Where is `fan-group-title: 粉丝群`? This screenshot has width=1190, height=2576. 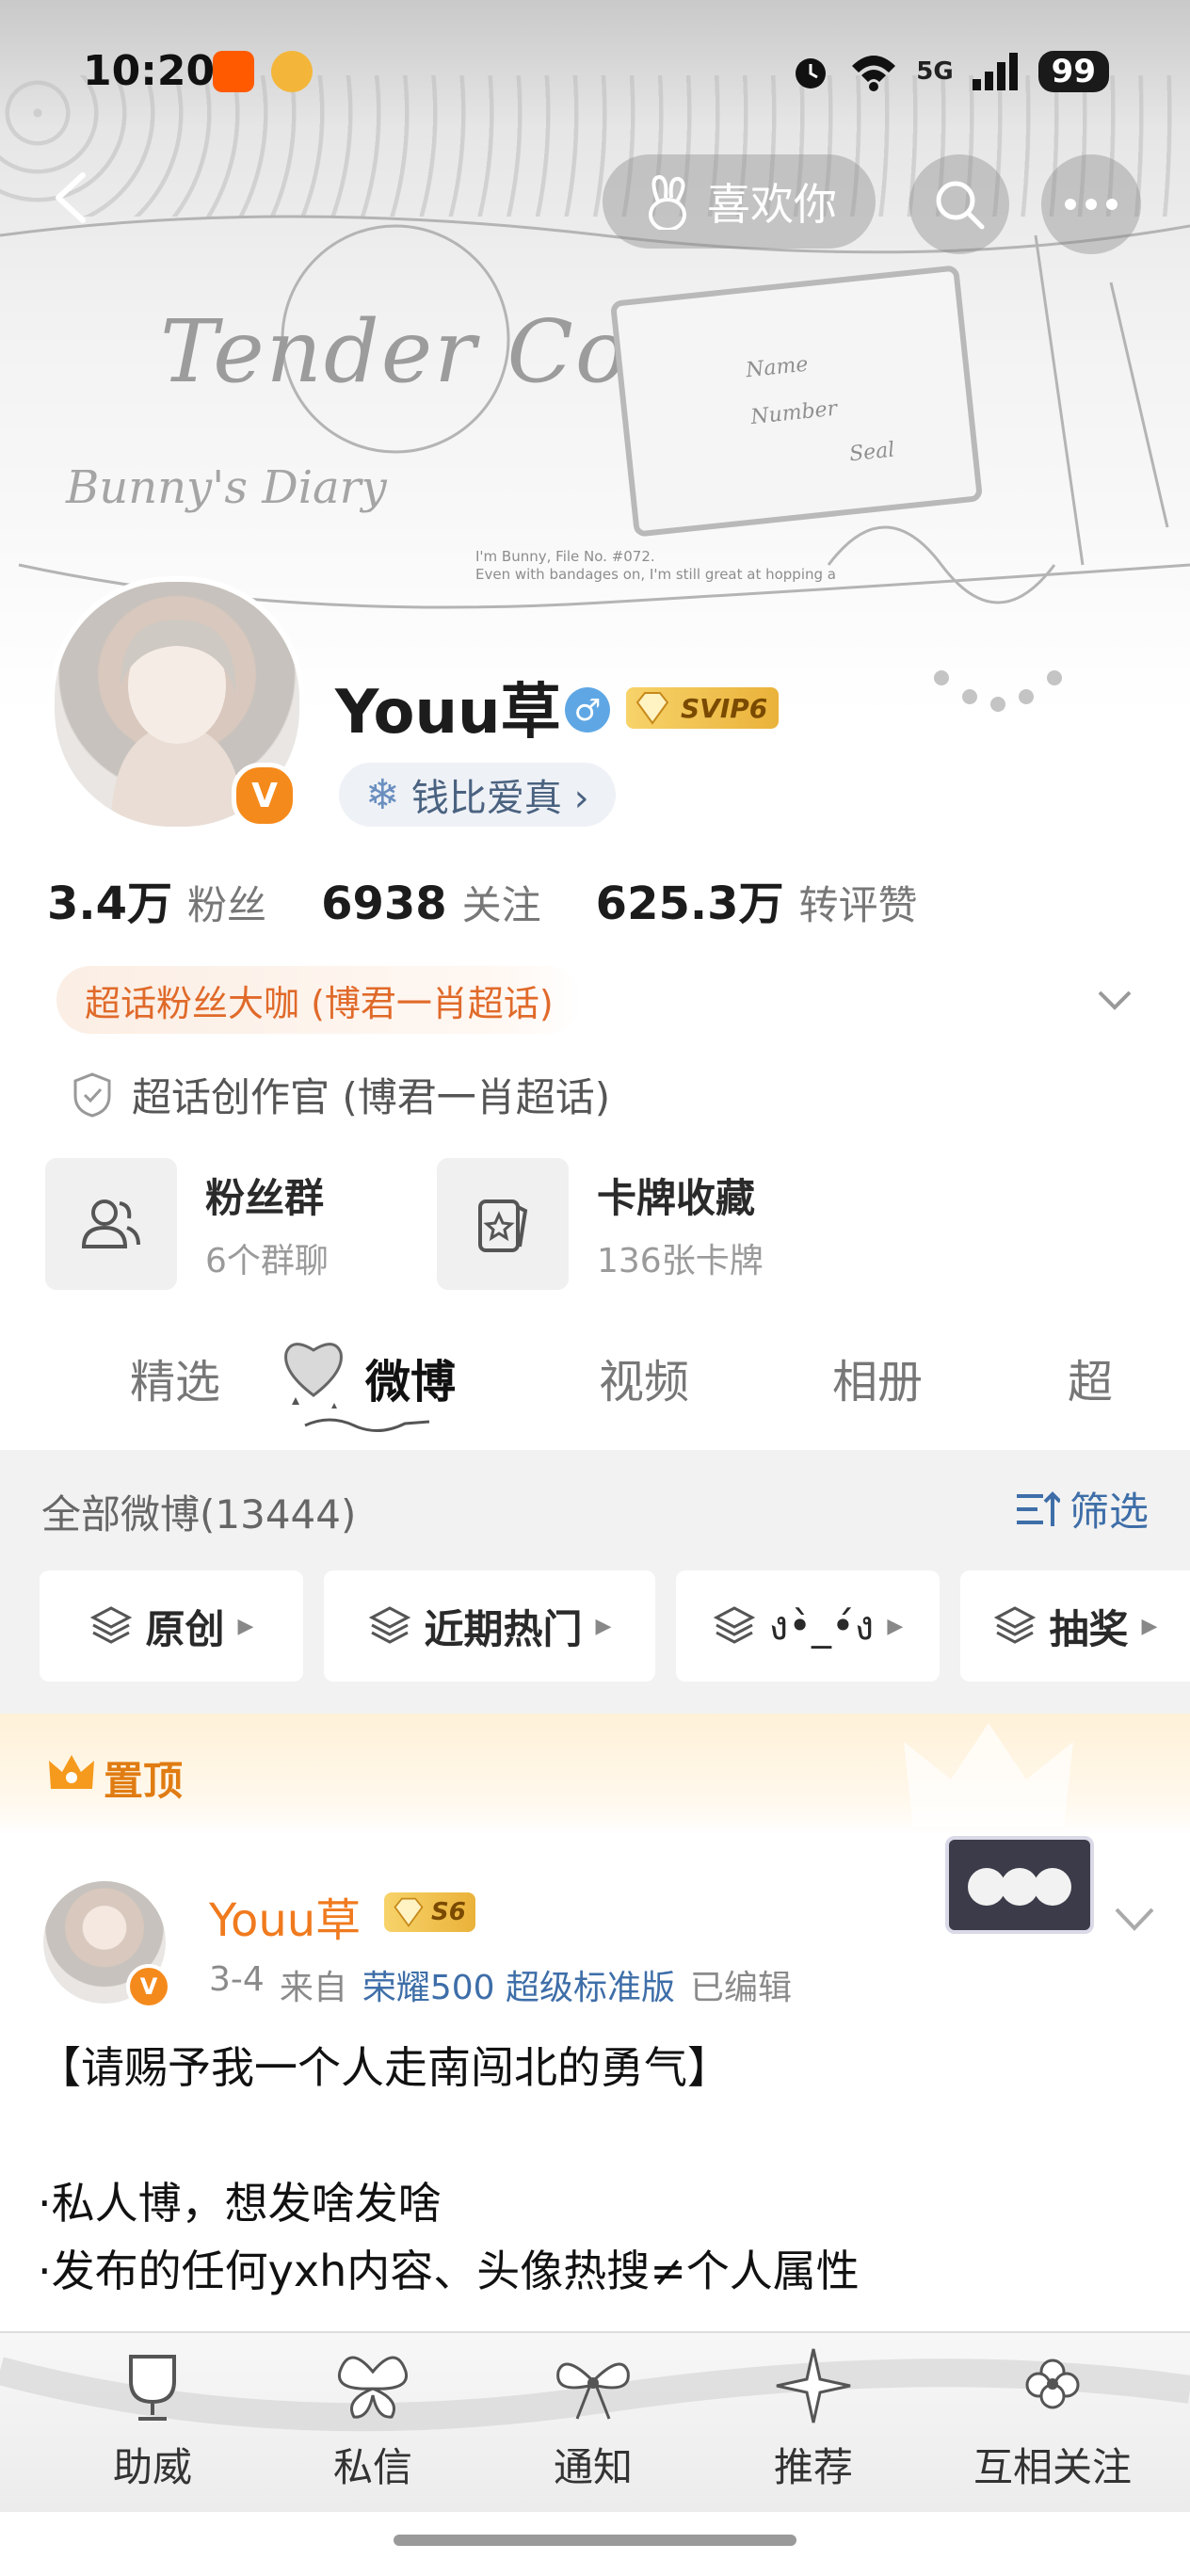
fan-group-title: 粉丝群 is located at coordinates (265, 1197).